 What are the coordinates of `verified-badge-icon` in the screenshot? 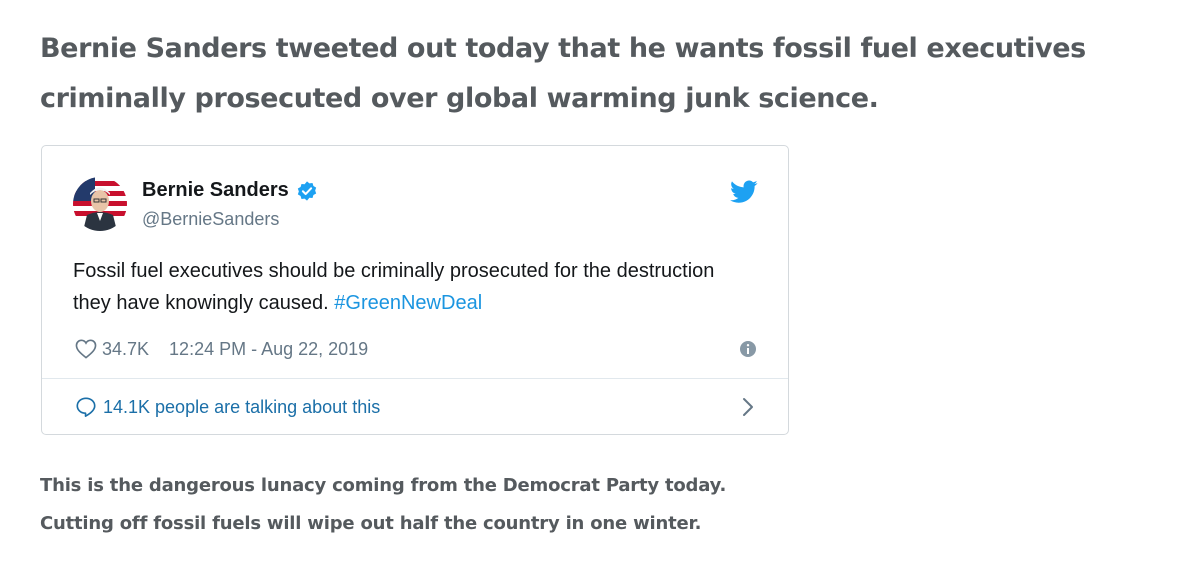 It's located at (306, 190).